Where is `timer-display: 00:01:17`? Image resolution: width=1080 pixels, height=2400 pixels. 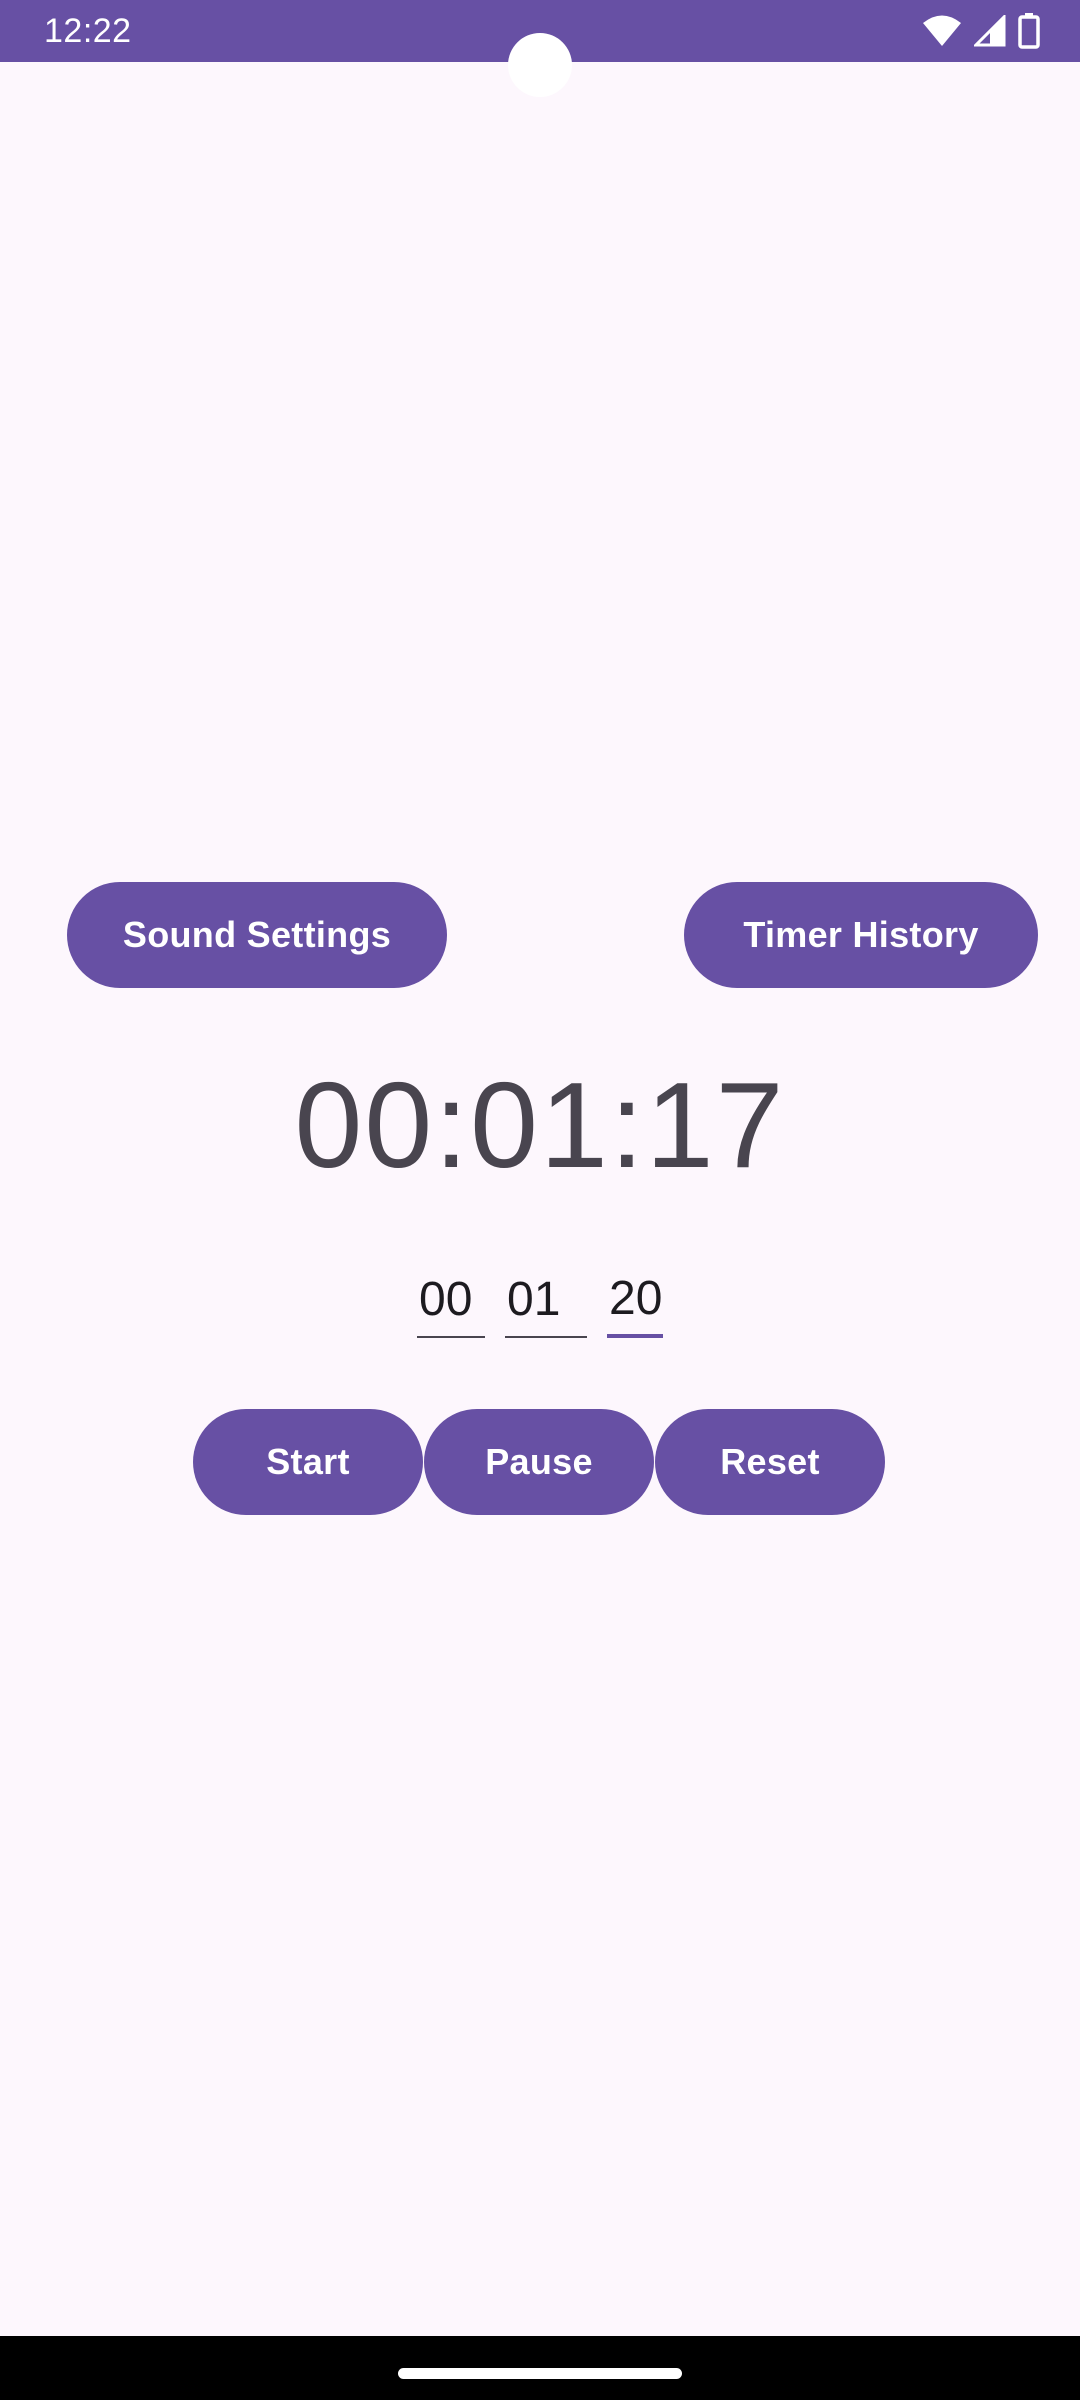
timer-display: 00:01:17 is located at coordinates (540, 1125).